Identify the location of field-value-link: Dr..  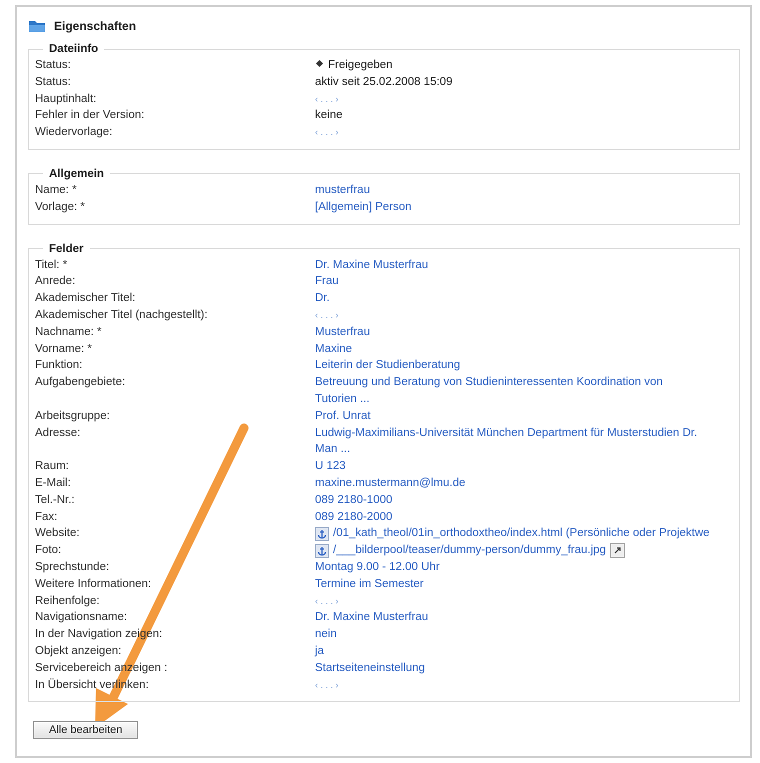
(507, 298).